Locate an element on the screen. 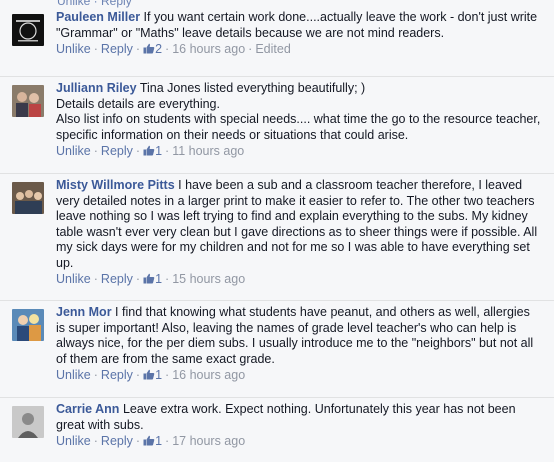  comment-actions: Unlike · Reply · 1 · 16 hours ago is located at coordinates (151, 375).